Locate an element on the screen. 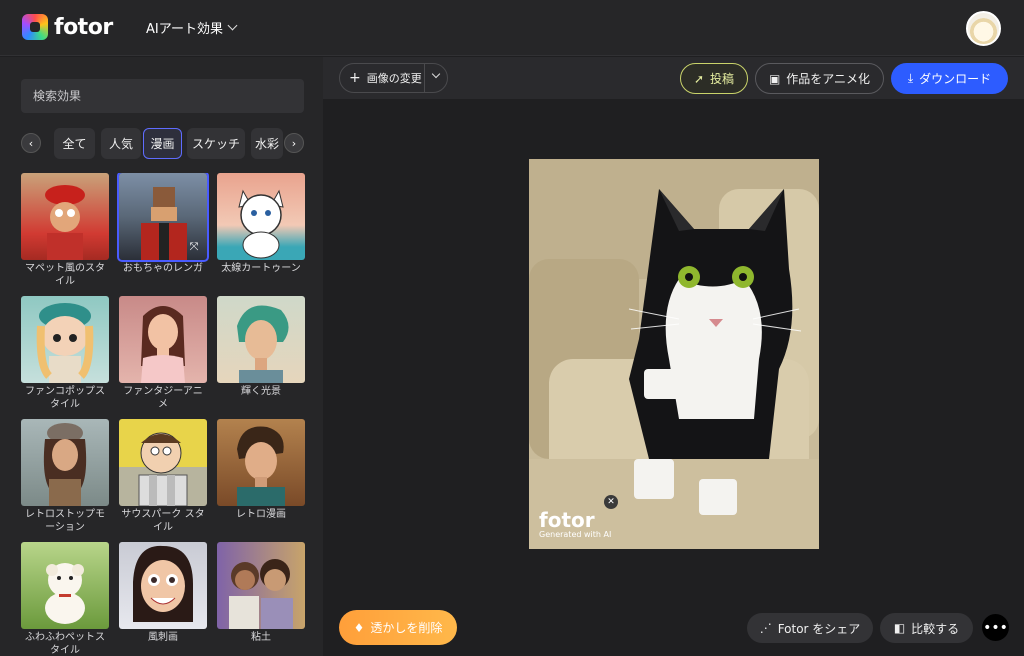 This screenshot has width=1024, height=656. plus-icon: + is located at coordinates (355, 78).